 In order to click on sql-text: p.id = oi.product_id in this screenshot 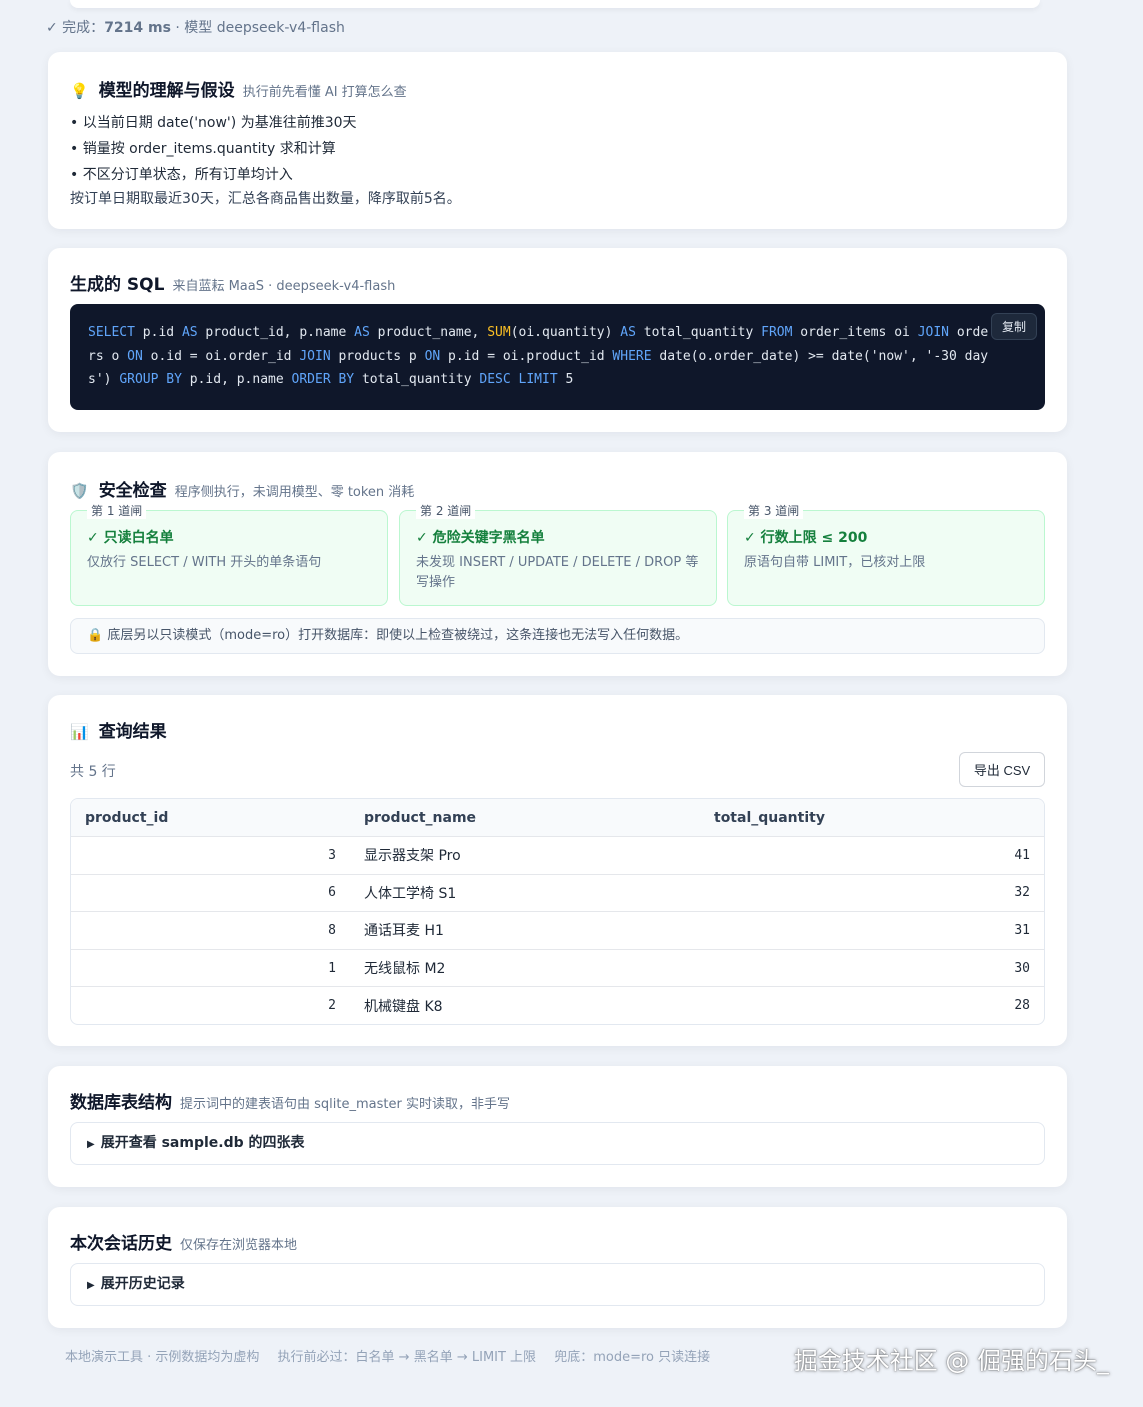, I will do `click(526, 356)`.